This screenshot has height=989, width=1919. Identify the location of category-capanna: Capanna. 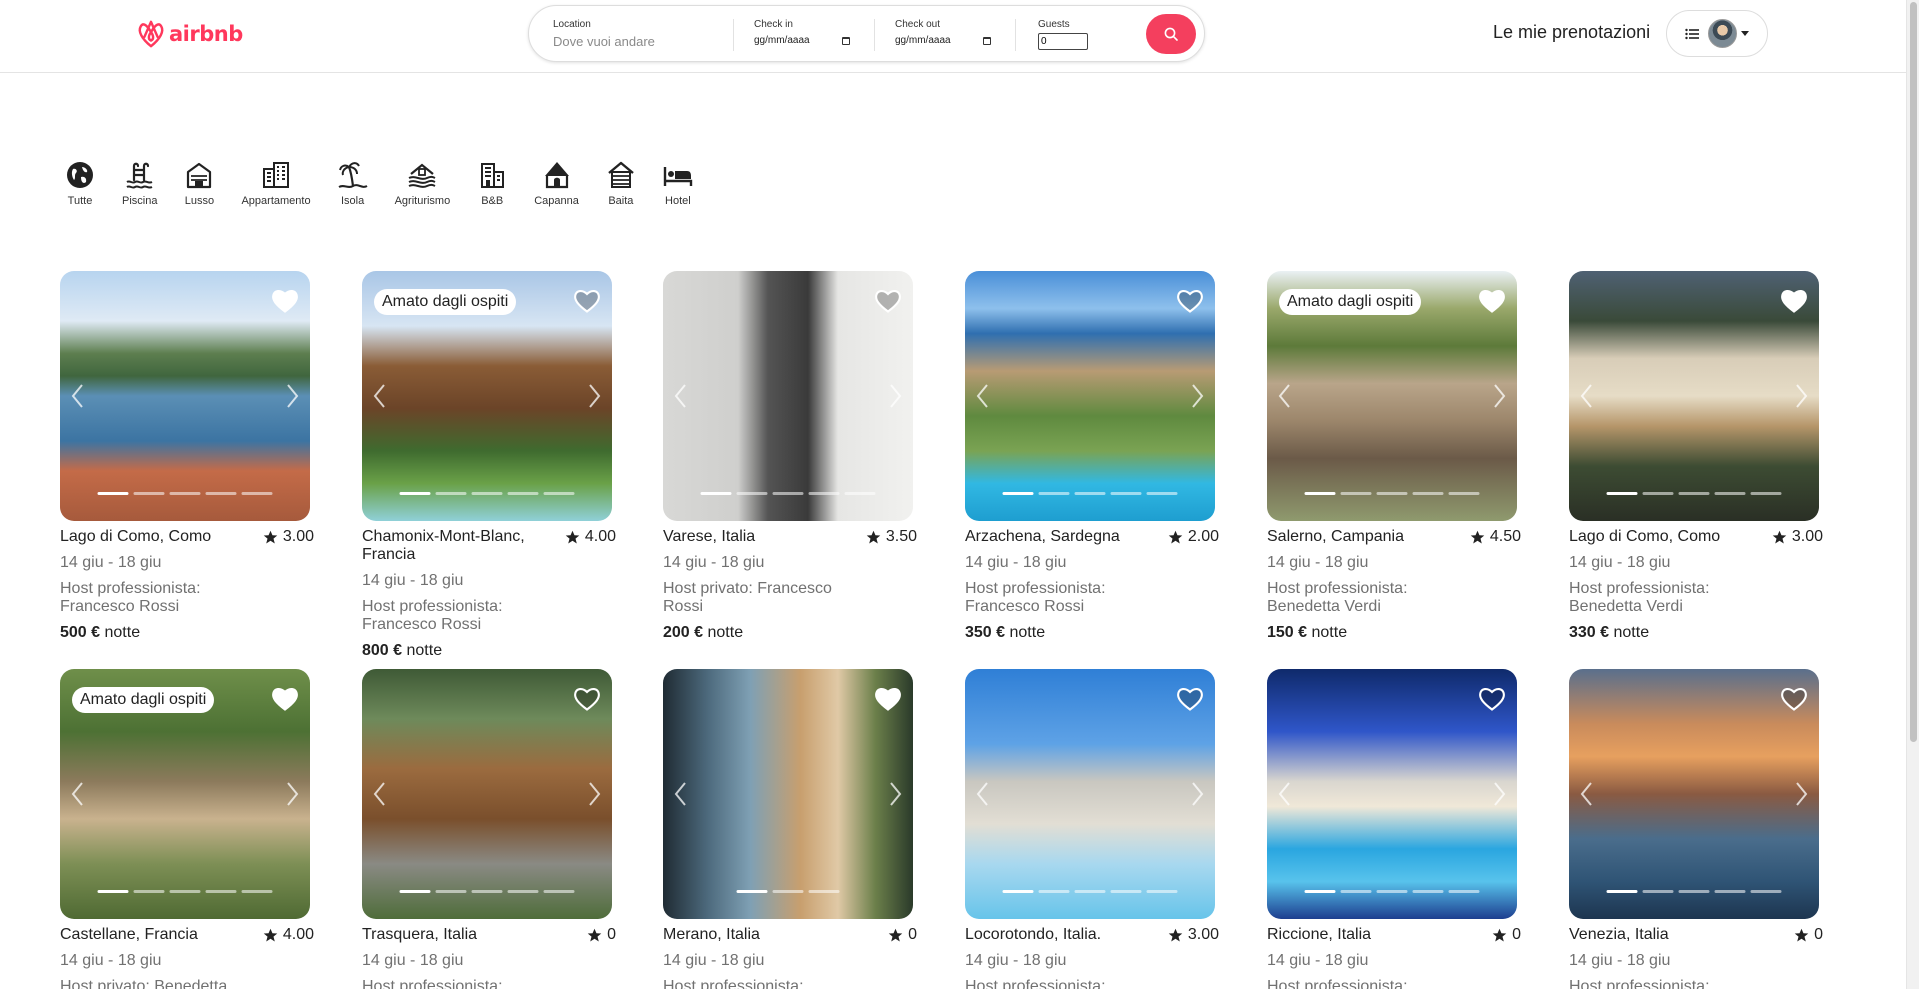
(556, 183).